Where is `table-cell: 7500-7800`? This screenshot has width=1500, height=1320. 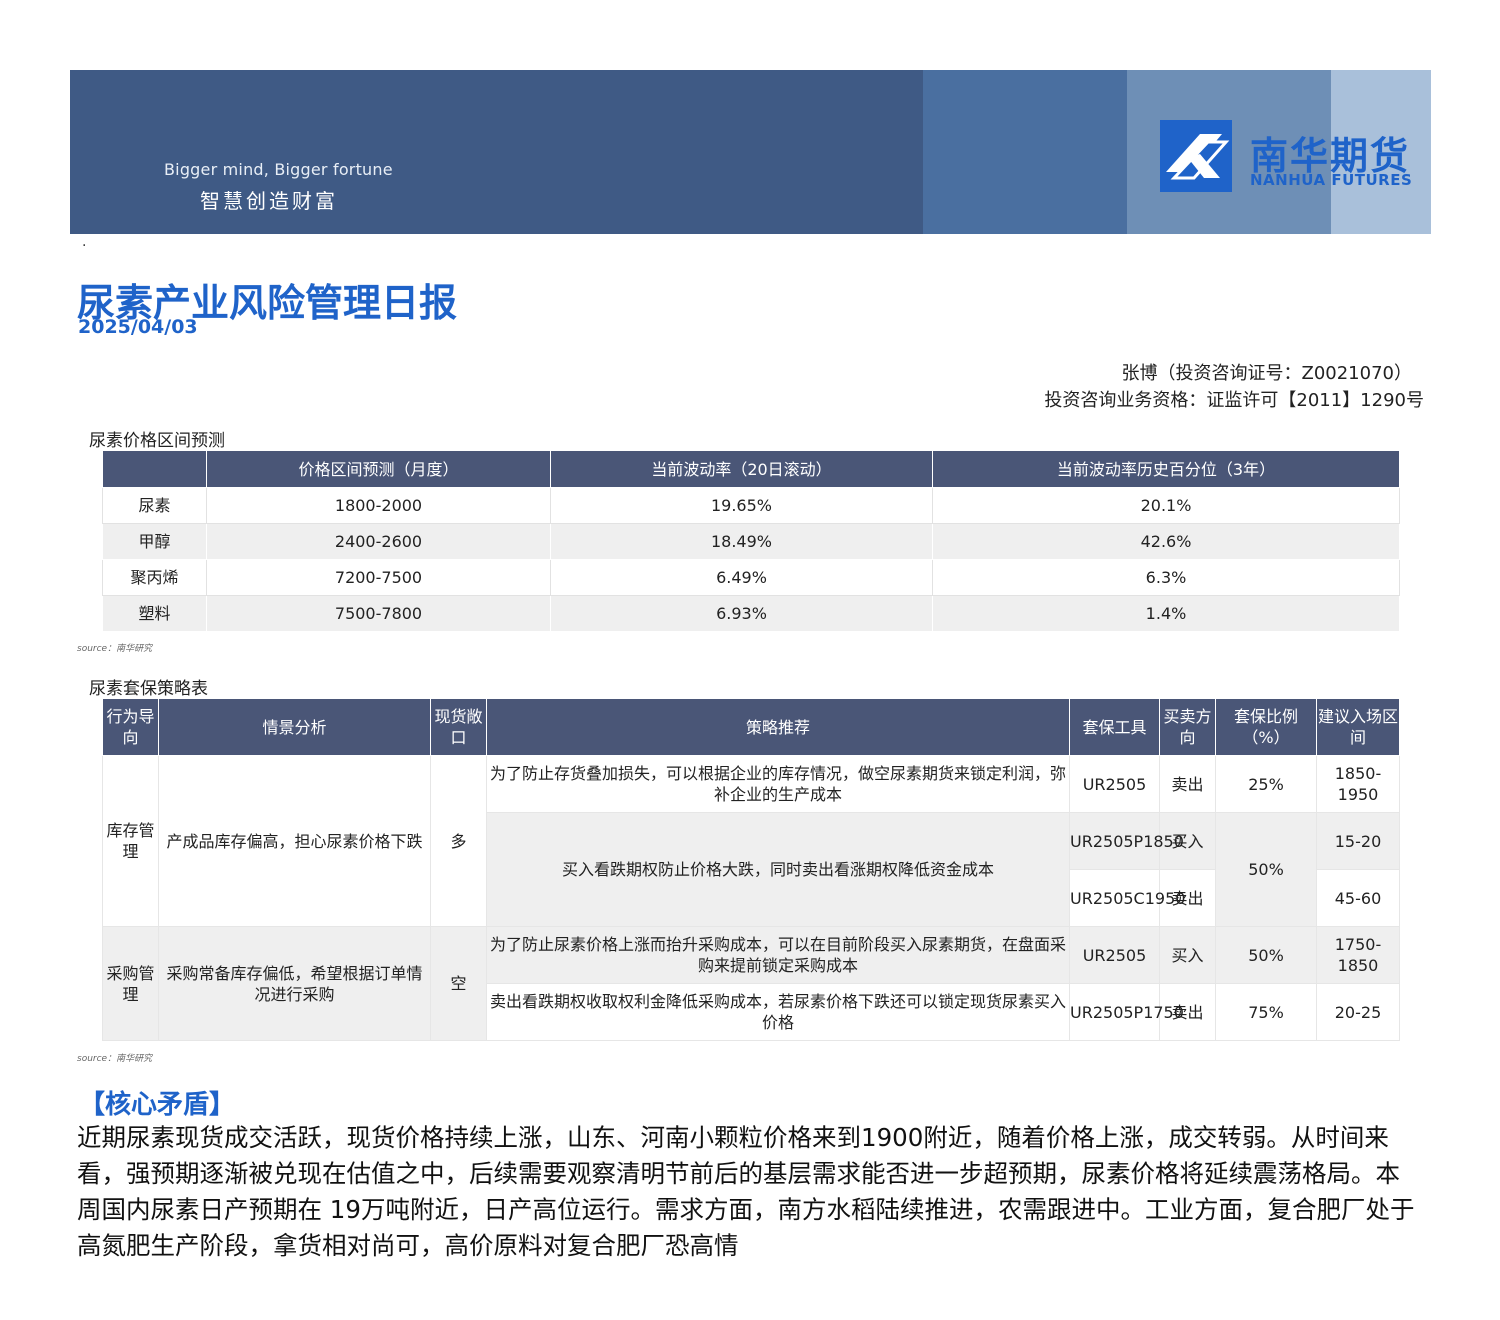
table-cell: 7500-7800 is located at coordinates (378, 613).